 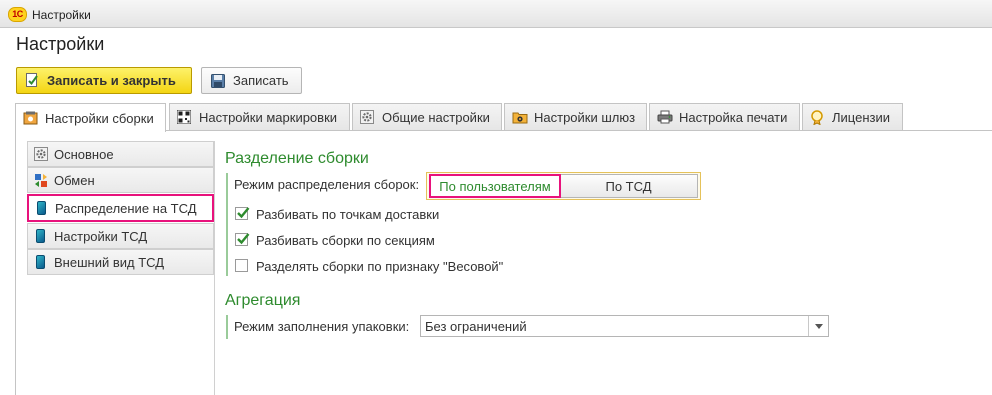 I want to click on tab-label: Лицензии, so click(x=861, y=117).